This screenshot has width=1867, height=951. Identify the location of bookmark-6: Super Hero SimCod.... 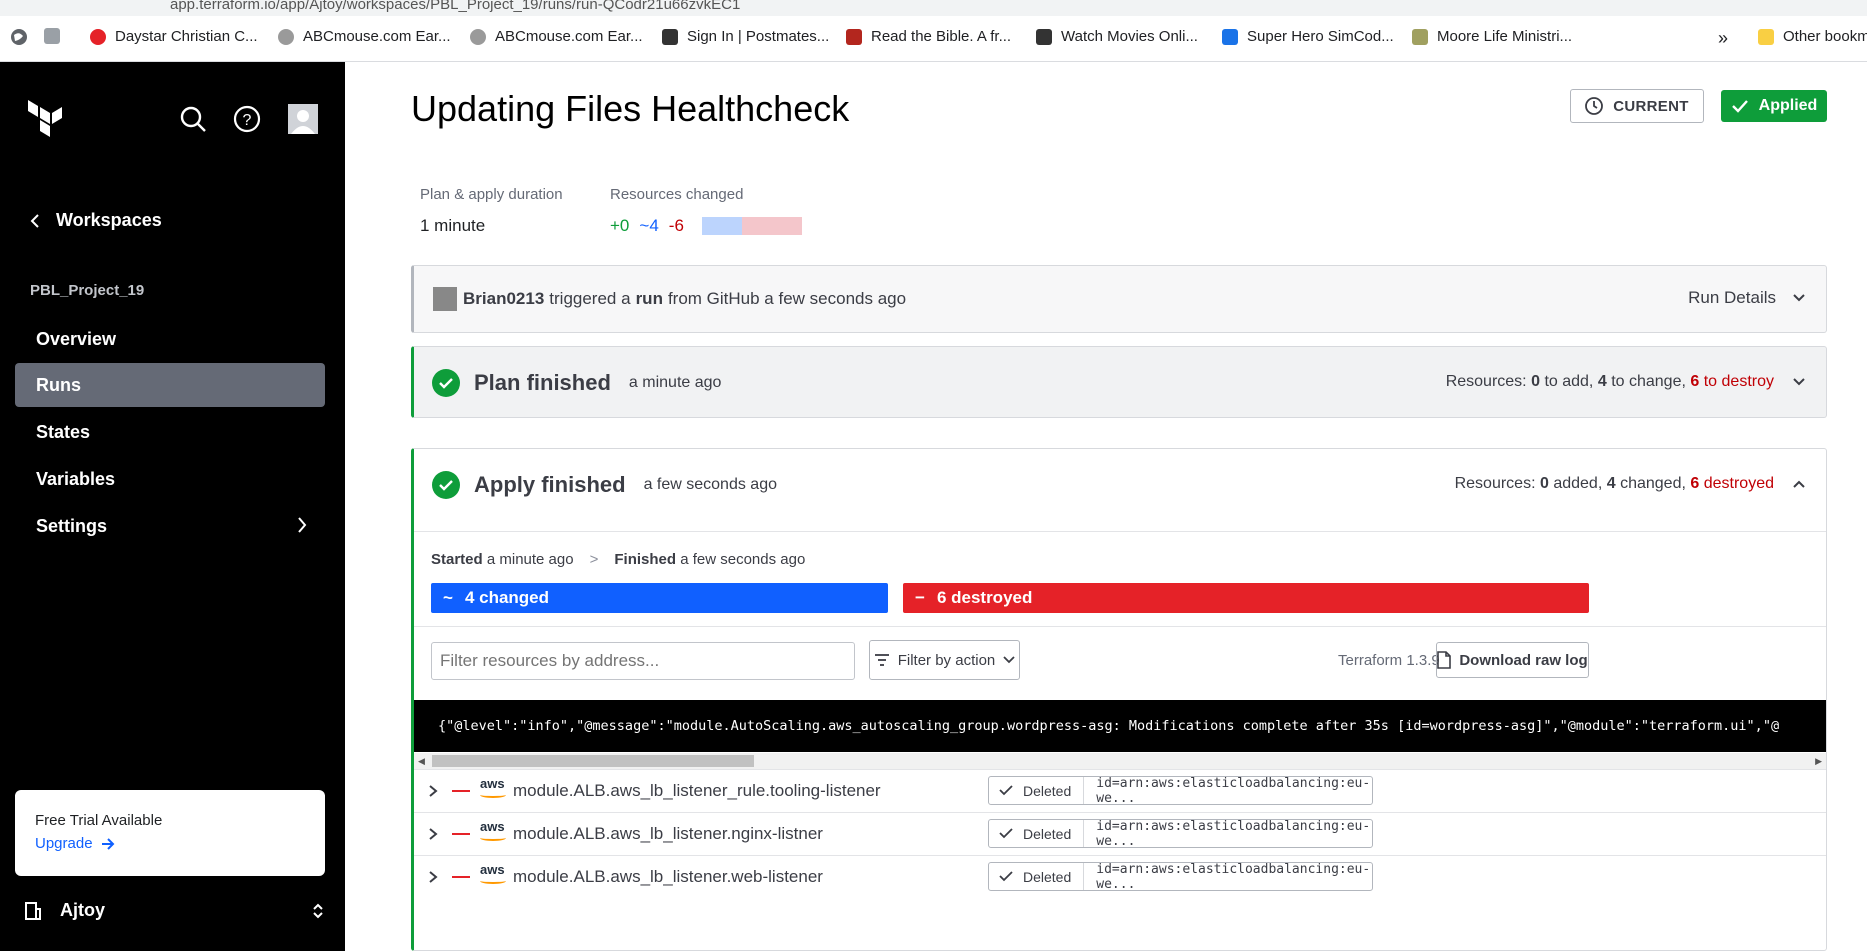
(1308, 36).